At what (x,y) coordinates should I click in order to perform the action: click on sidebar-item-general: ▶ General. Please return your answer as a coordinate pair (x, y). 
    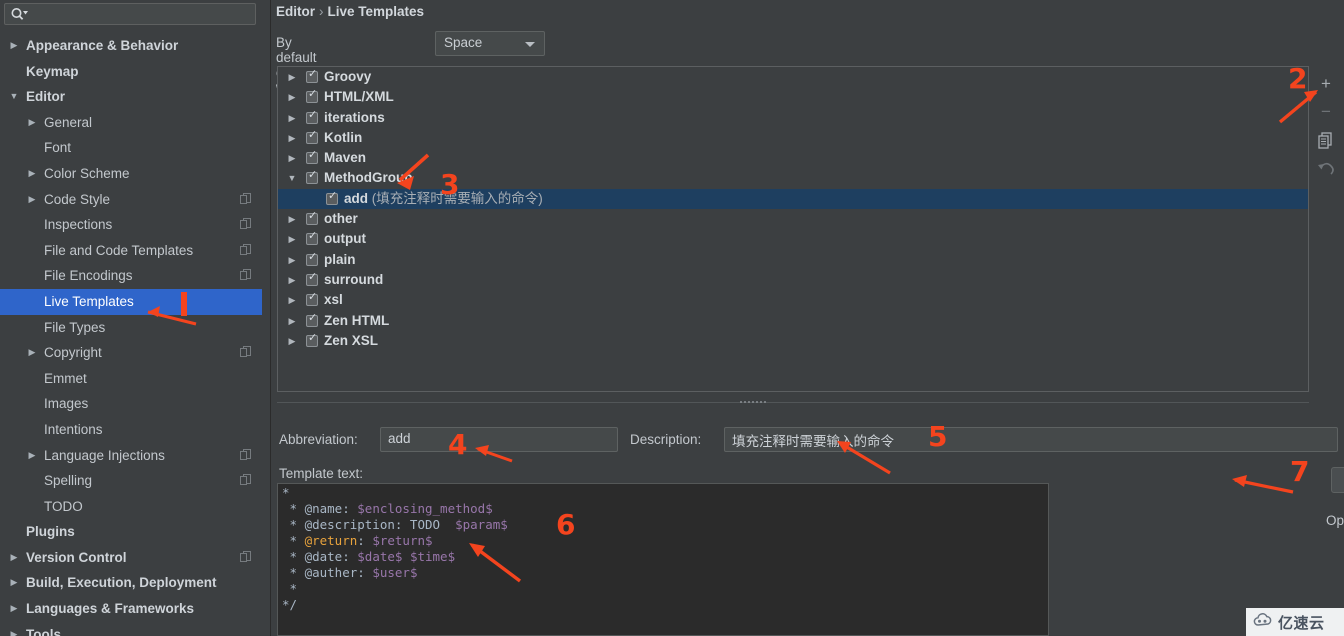
    Looking at the image, I should click on (131, 123).